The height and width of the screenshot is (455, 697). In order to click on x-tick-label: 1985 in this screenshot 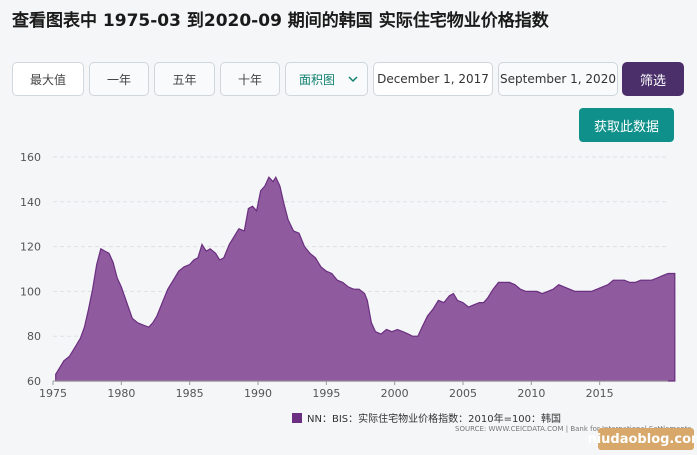, I will do `click(190, 393)`.